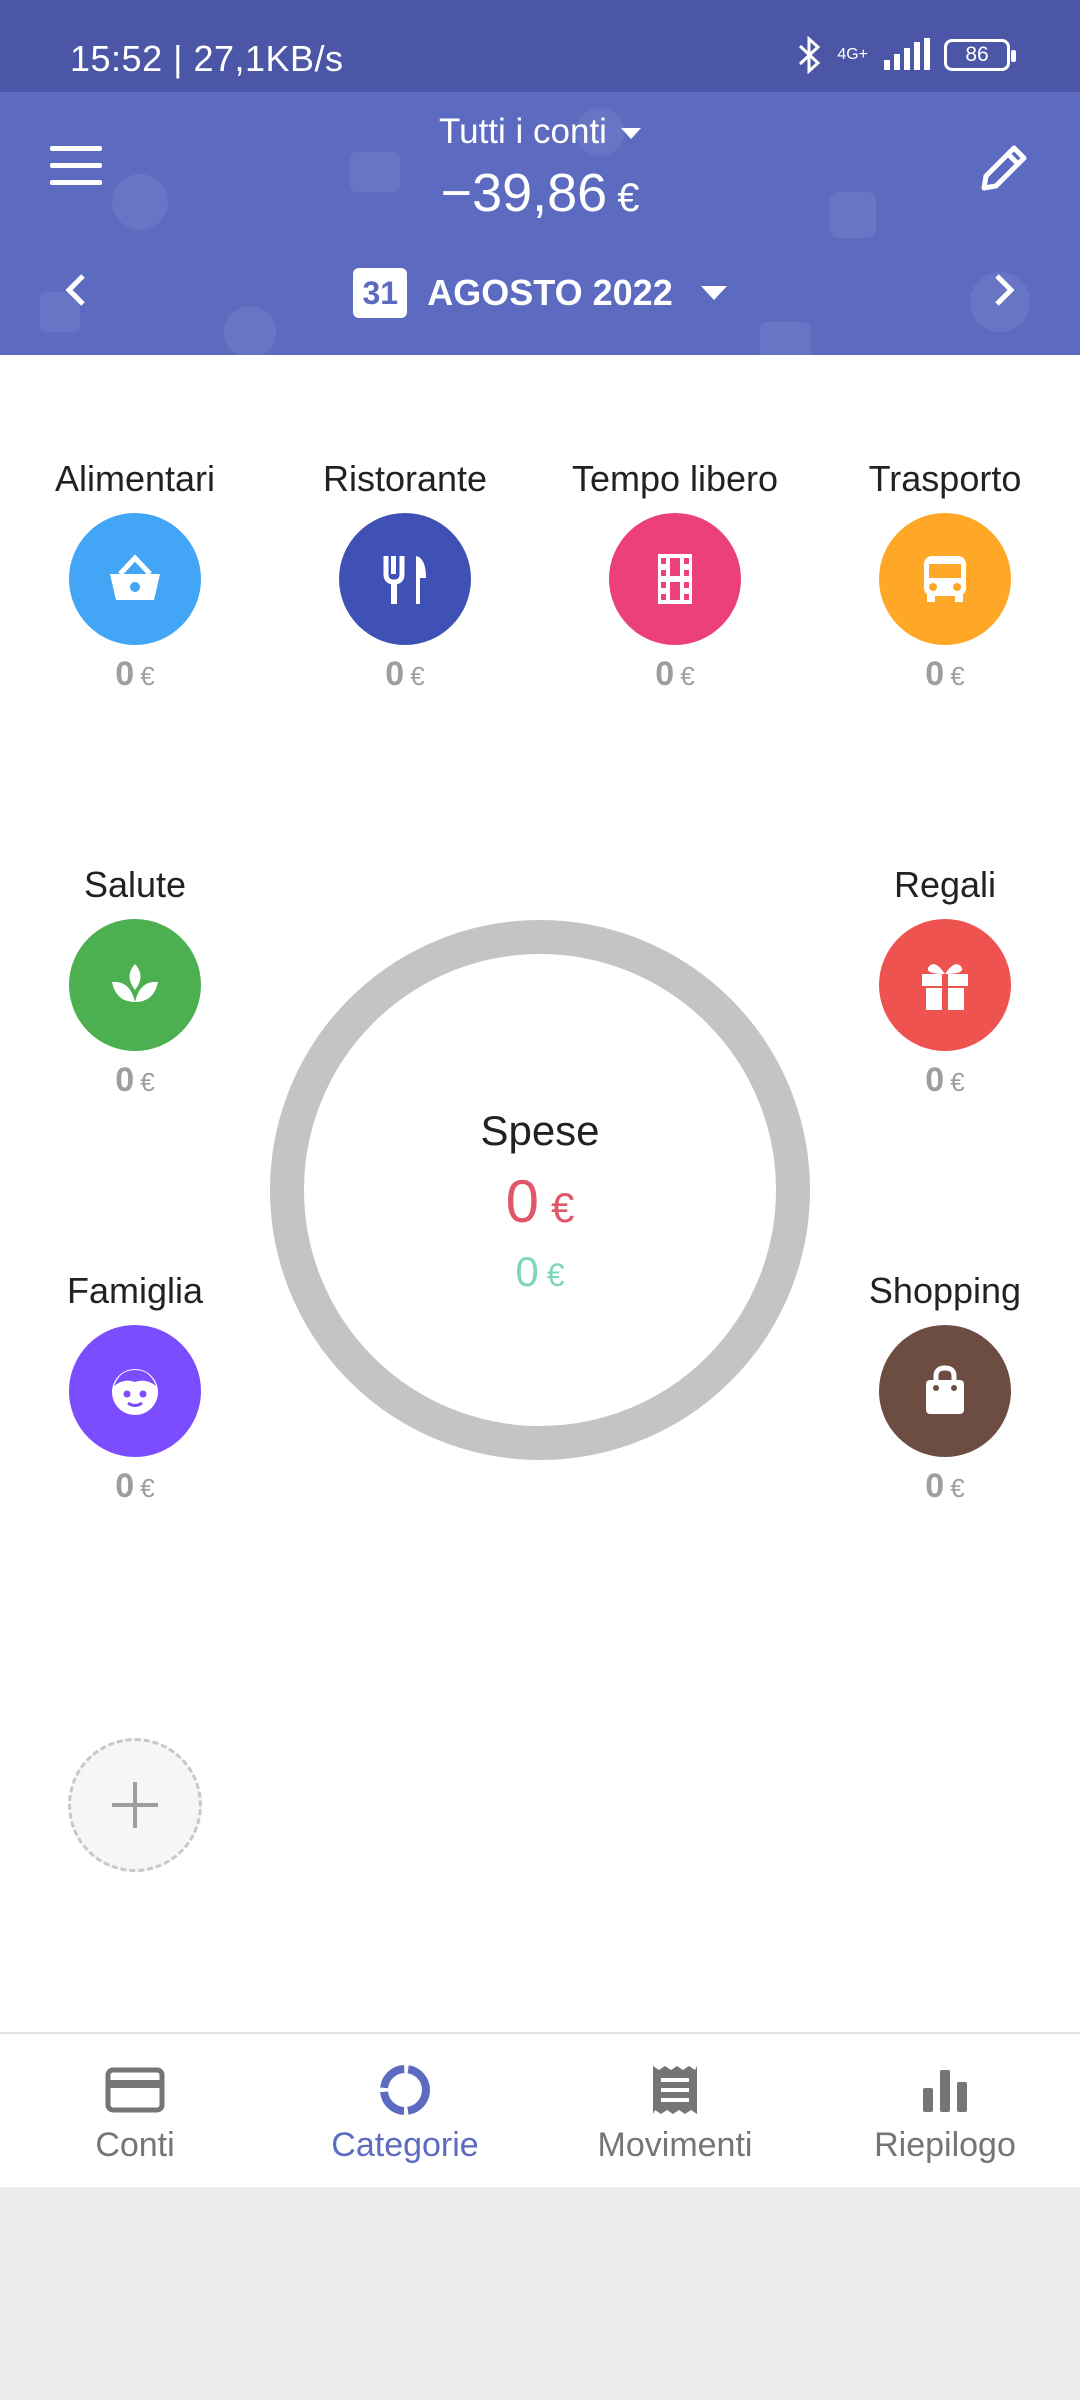  I want to click on category-ristorante: Ristorante 0 €, so click(405, 574).